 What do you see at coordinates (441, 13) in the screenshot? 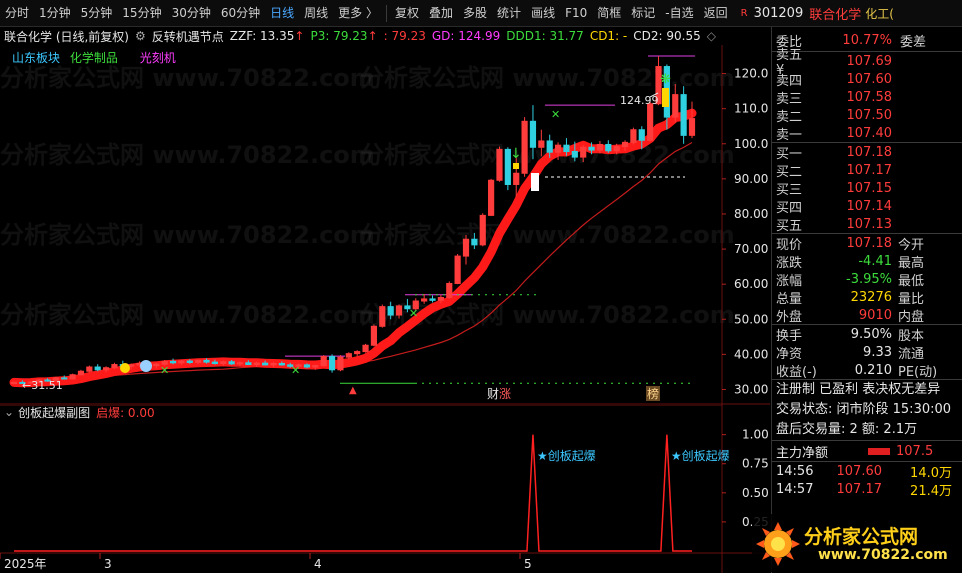
I see `overlay-button: 叠加` at bounding box center [441, 13].